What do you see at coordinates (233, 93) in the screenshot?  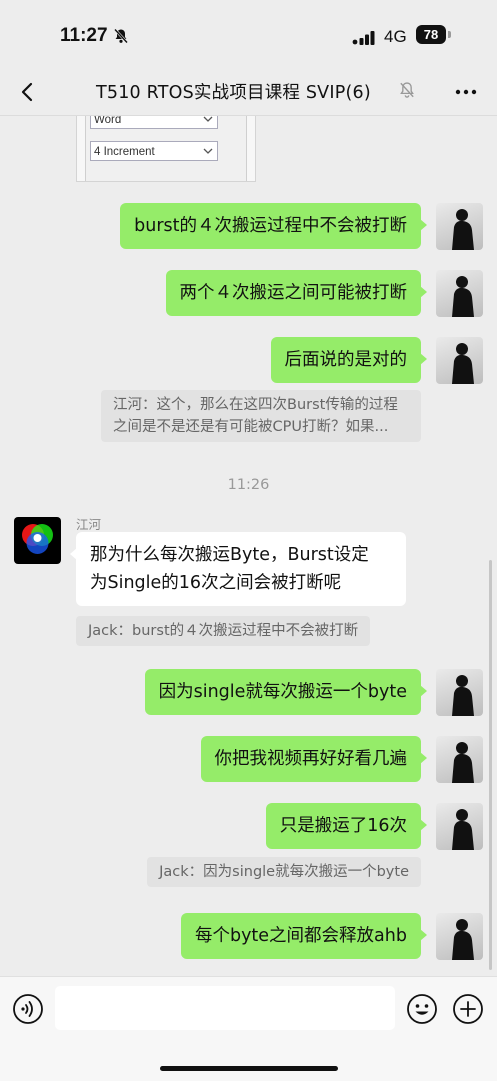 I see `chat-title: T510 RTOS实战项目课程 SVIP(6)` at bounding box center [233, 93].